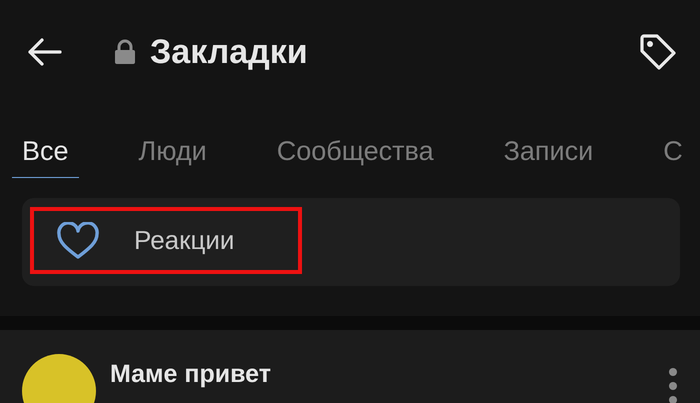  What do you see at coordinates (673, 384) in the screenshot?
I see `more-icon` at bounding box center [673, 384].